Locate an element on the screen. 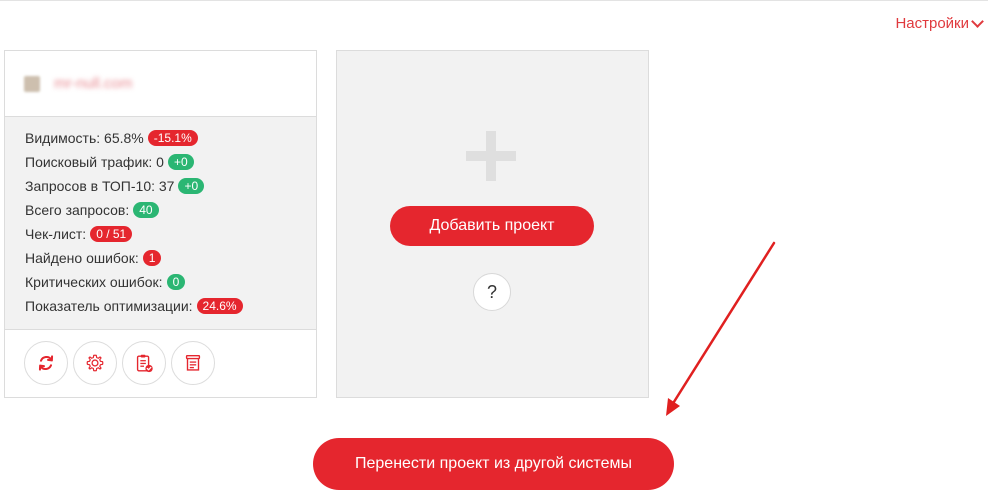  stat-critical-errors: Критических ошибок: 0 is located at coordinates (170, 282).